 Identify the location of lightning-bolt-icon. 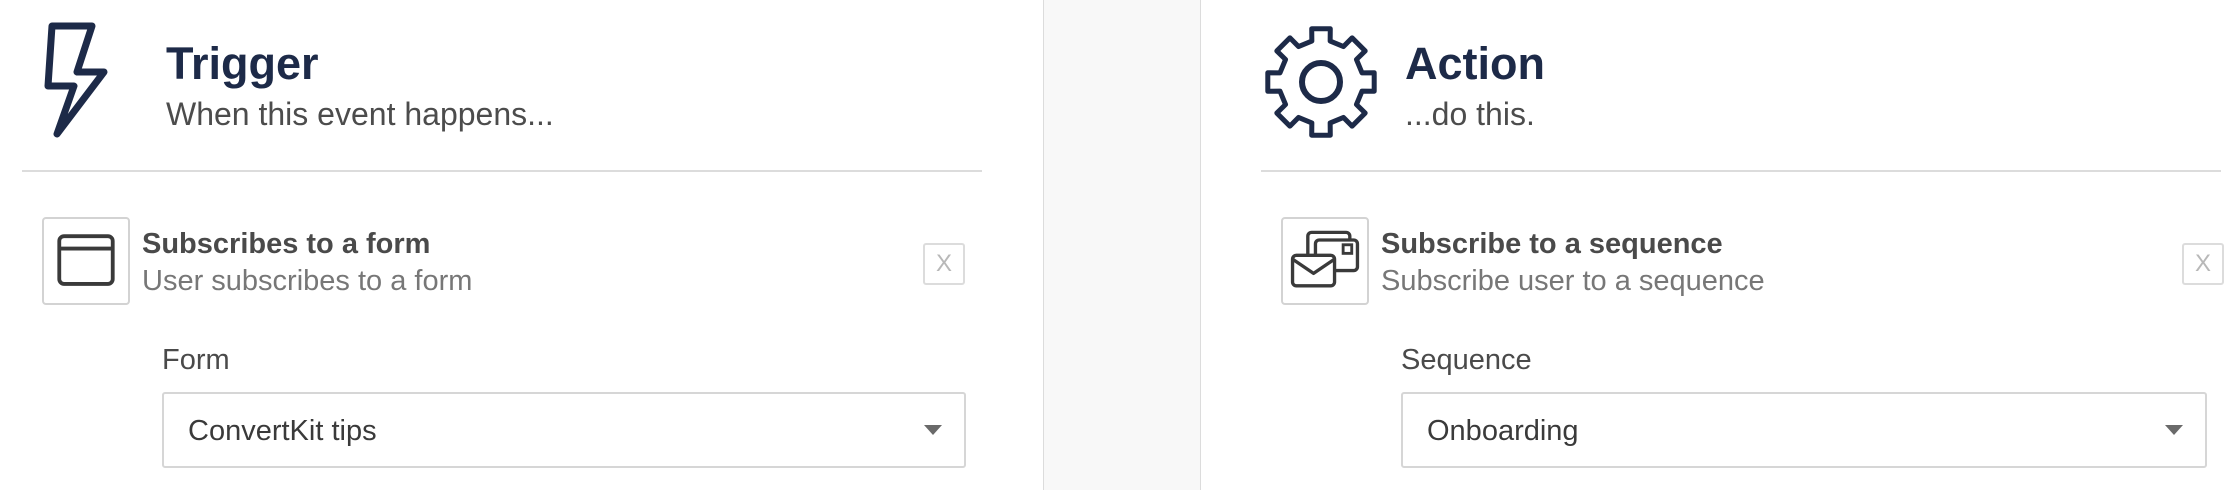
(82, 82).